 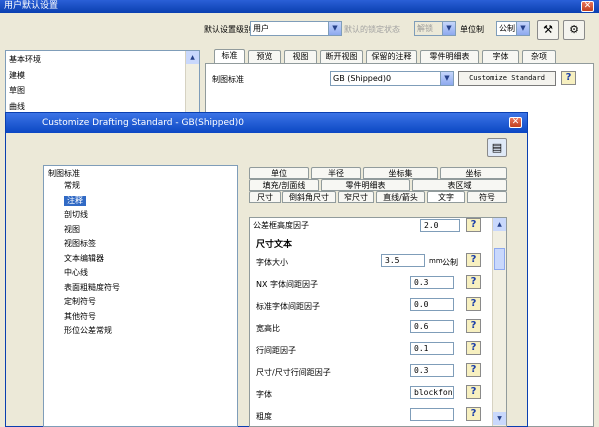 What do you see at coordinates (440, 225) in the screenshot?
I see `top-row-field: 2.0` at bounding box center [440, 225].